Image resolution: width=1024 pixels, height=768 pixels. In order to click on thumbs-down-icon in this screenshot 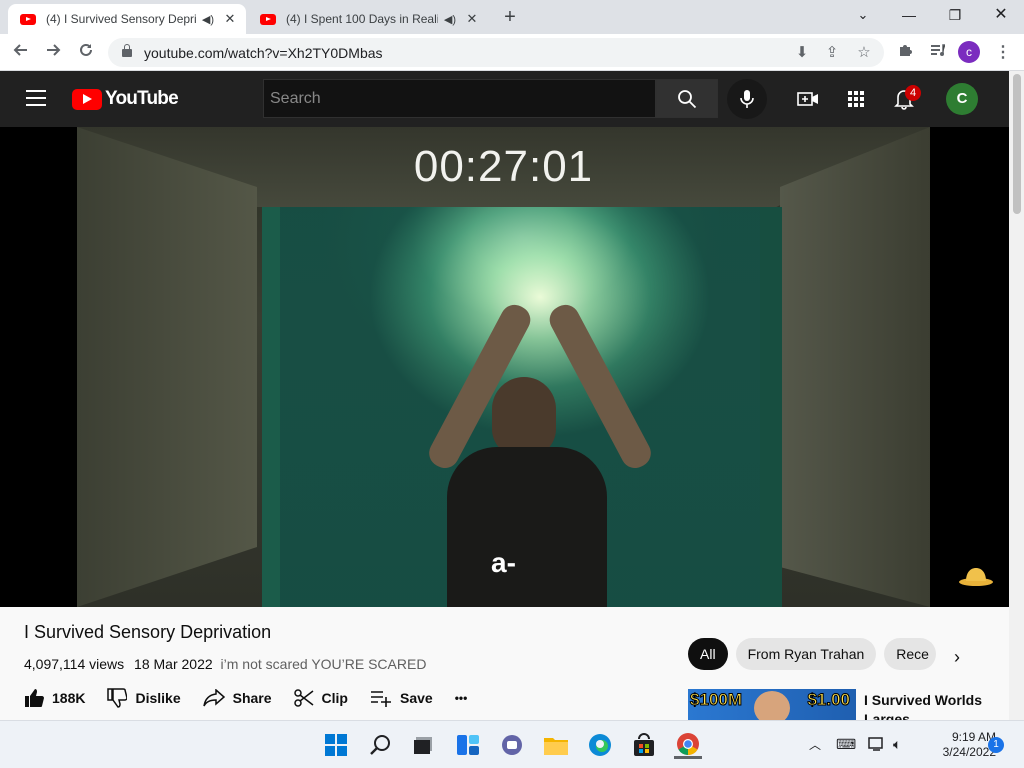, I will do `click(117, 698)`.